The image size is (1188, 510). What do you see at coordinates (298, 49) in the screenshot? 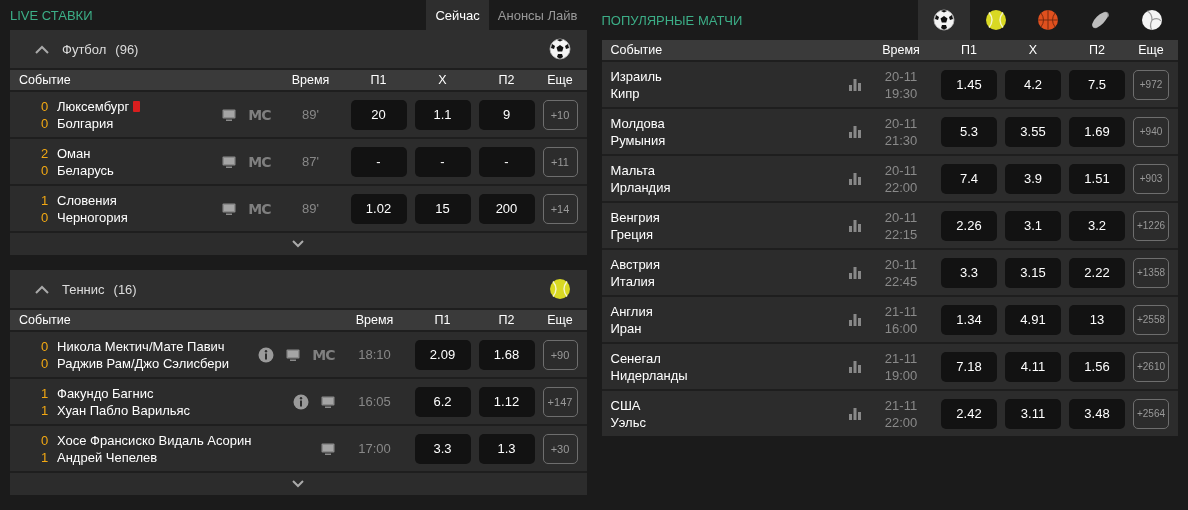
I see `sport-header: Футбол (96)` at bounding box center [298, 49].